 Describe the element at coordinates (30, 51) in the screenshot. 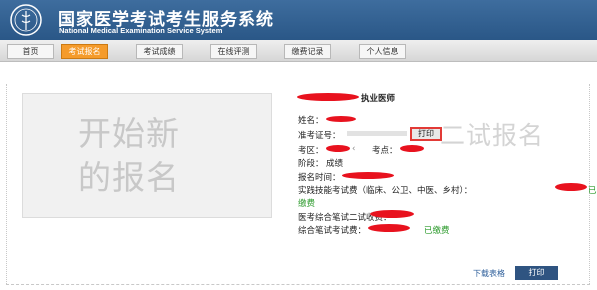

I see `nav-item-home: 首页` at that location.